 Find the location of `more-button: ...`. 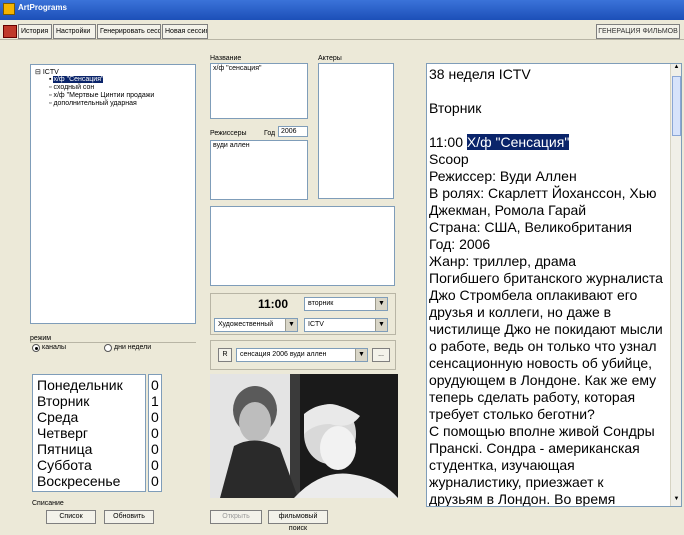

more-button: ... is located at coordinates (381, 355).